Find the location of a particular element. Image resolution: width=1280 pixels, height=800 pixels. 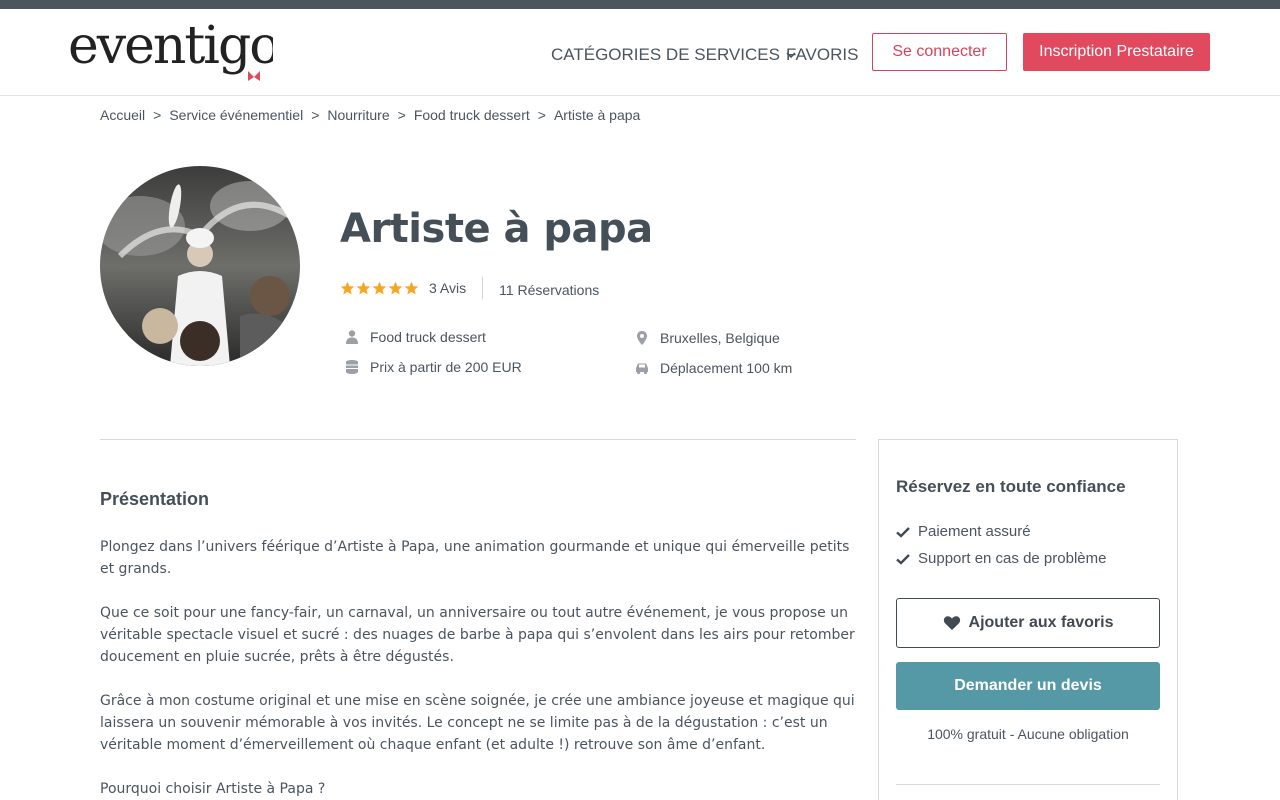

provider-signup-button: Inscription Prestataire is located at coordinates (1116, 52).